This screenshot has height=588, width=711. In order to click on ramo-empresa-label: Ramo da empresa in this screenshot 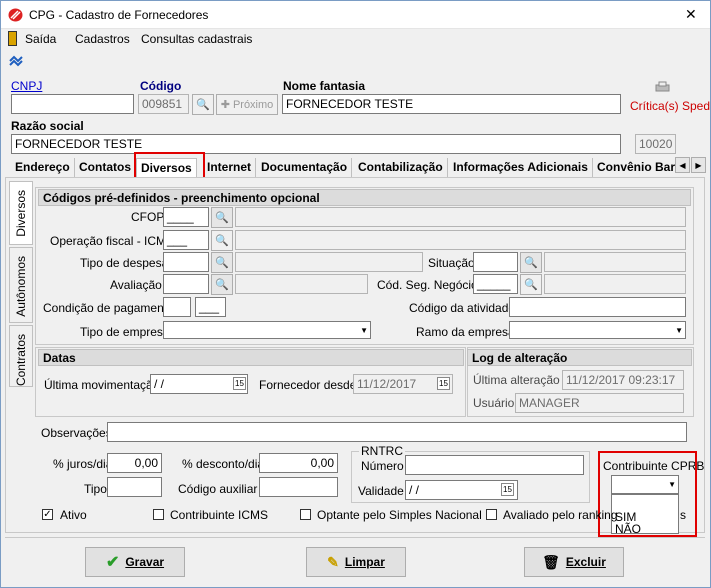, I will do `click(465, 332)`.